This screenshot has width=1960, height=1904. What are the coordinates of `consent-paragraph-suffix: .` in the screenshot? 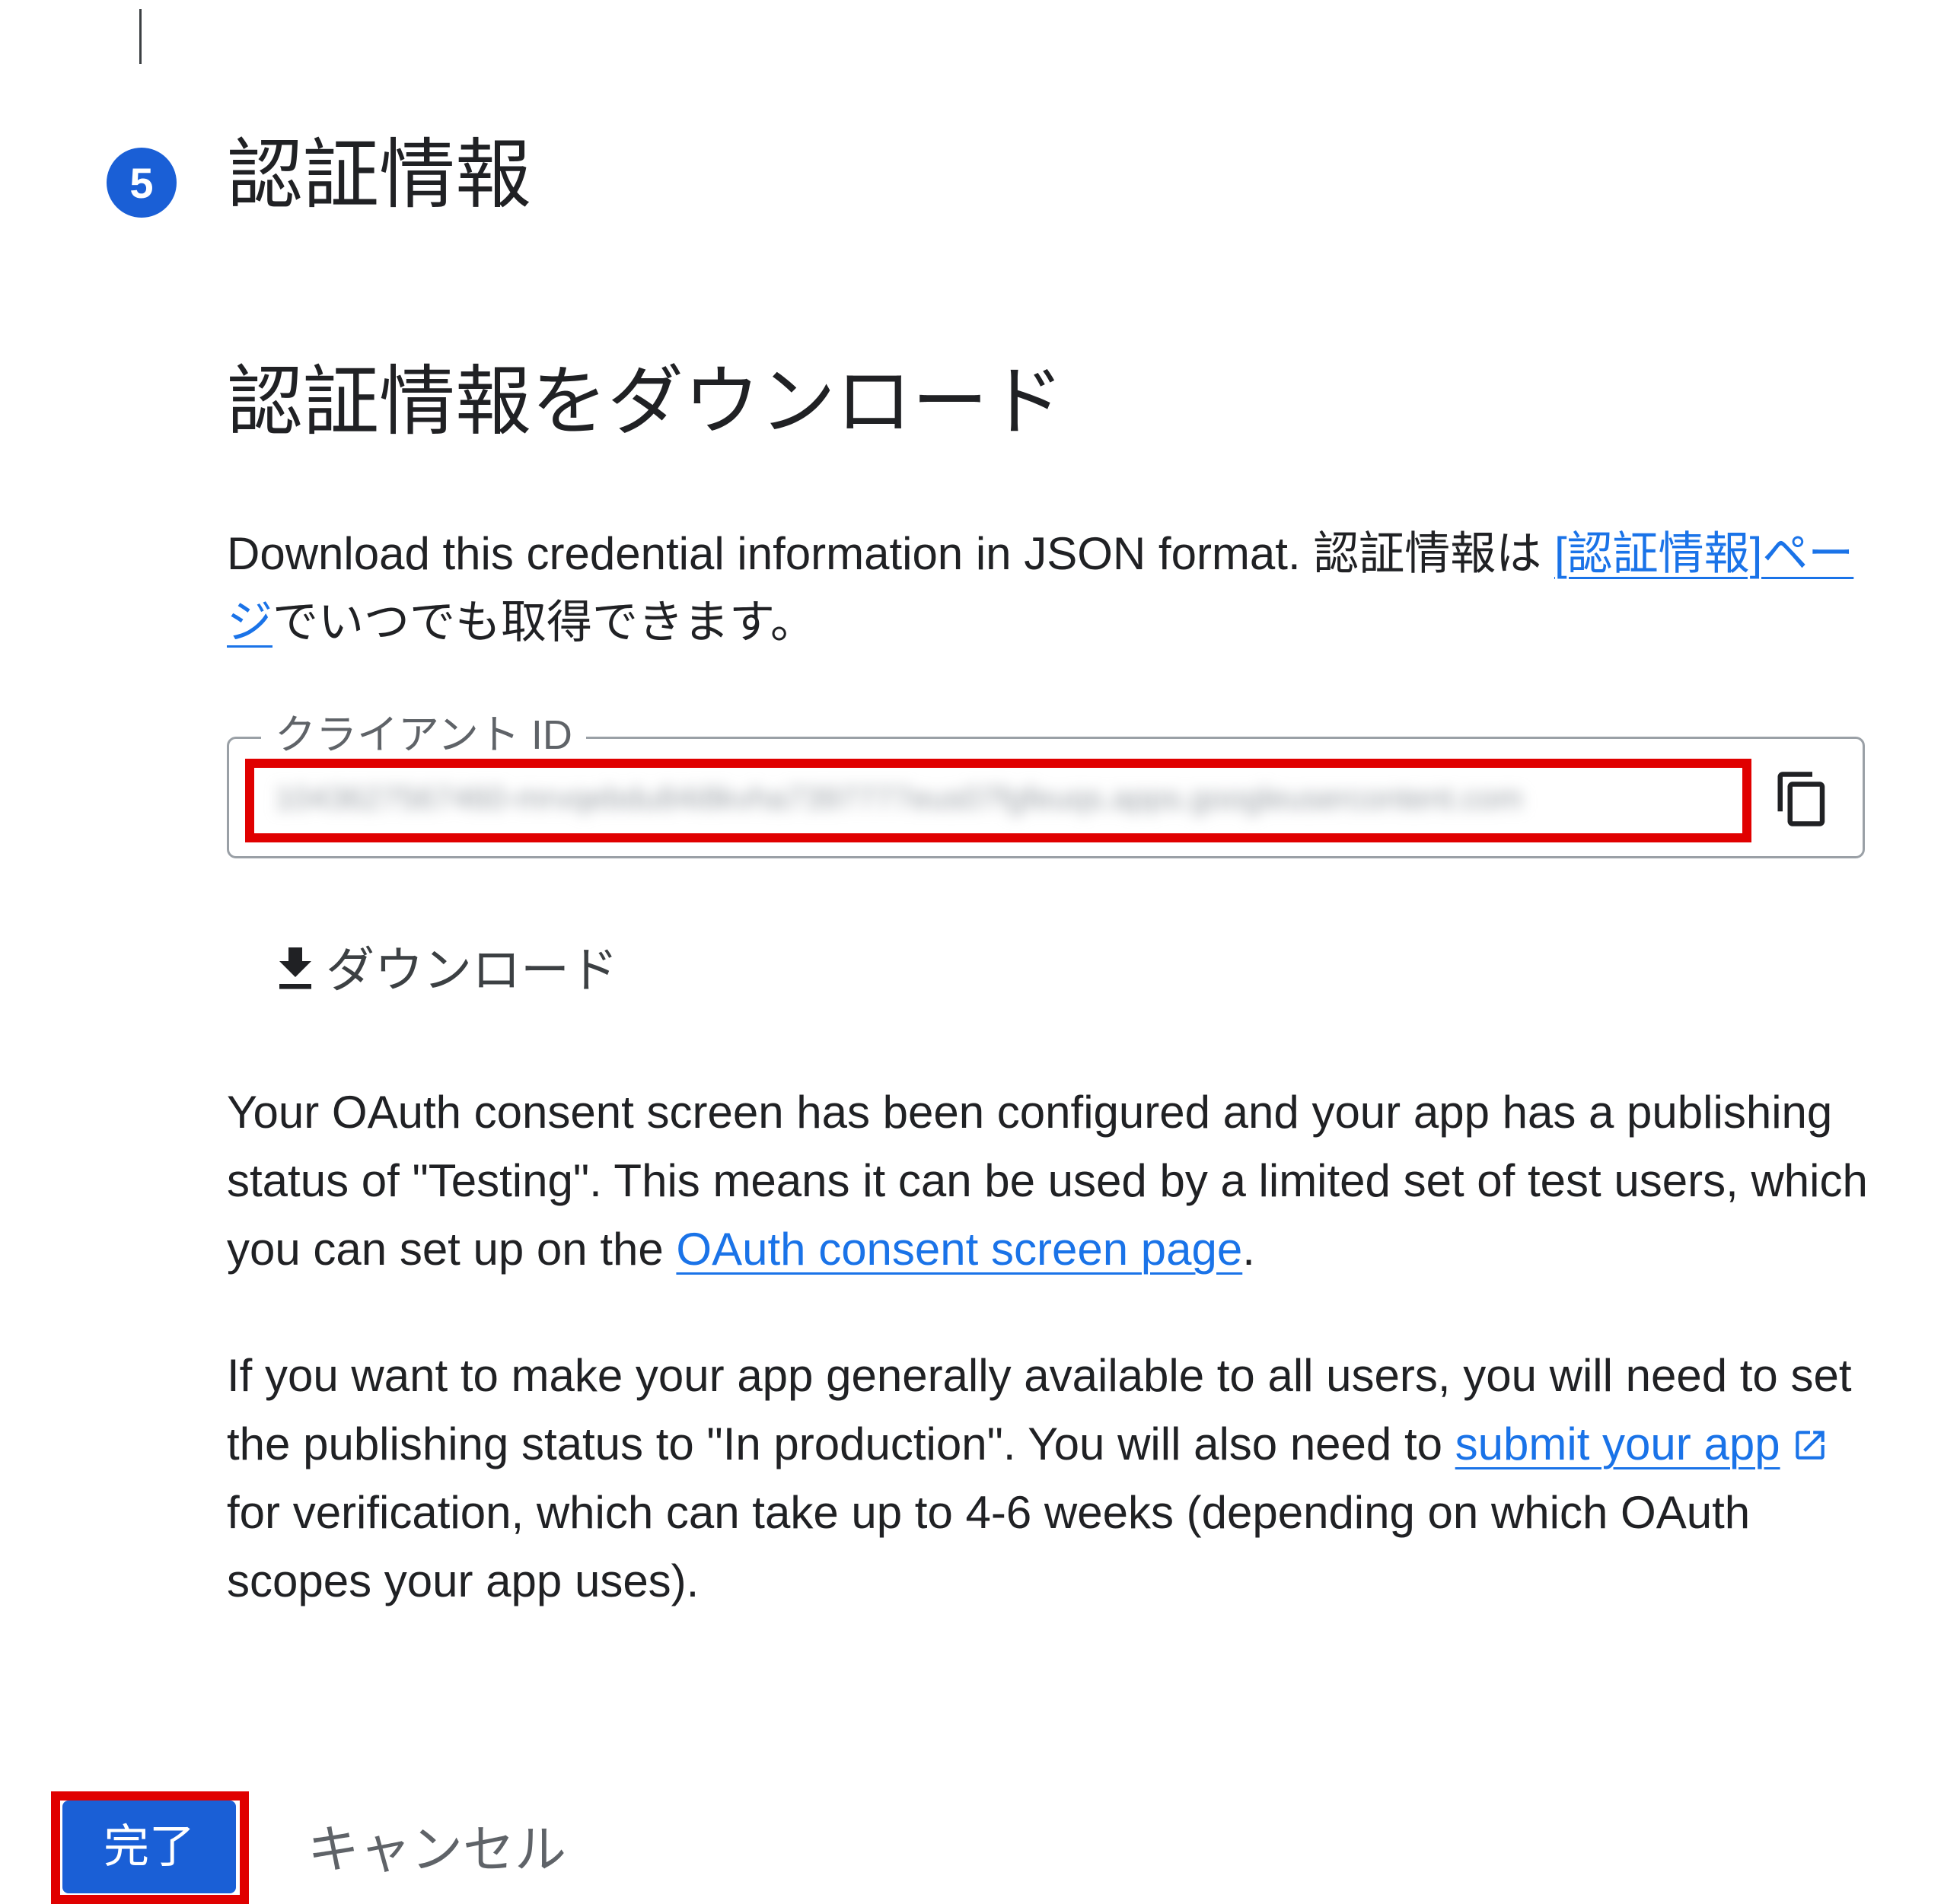 It's located at (1248, 1249).